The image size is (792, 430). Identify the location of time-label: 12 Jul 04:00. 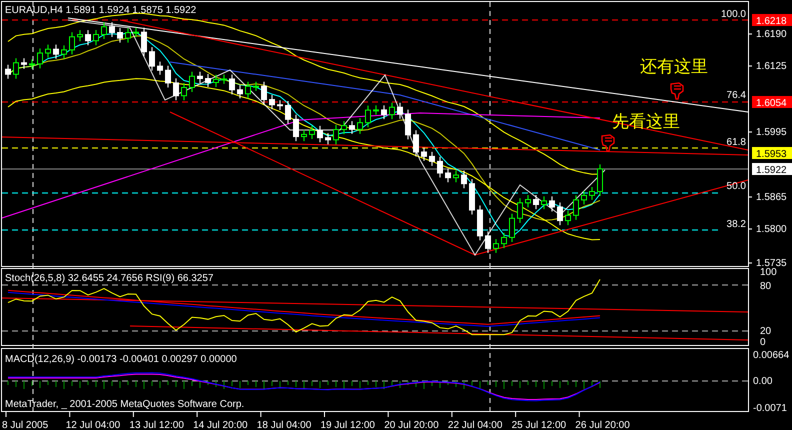
(93, 425).